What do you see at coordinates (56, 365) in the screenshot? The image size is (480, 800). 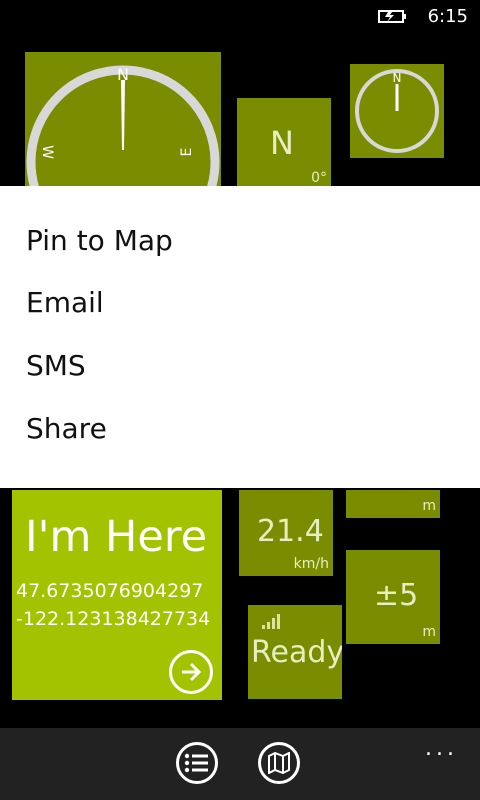 I see `menu-item-sms: SMS` at bounding box center [56, 365].